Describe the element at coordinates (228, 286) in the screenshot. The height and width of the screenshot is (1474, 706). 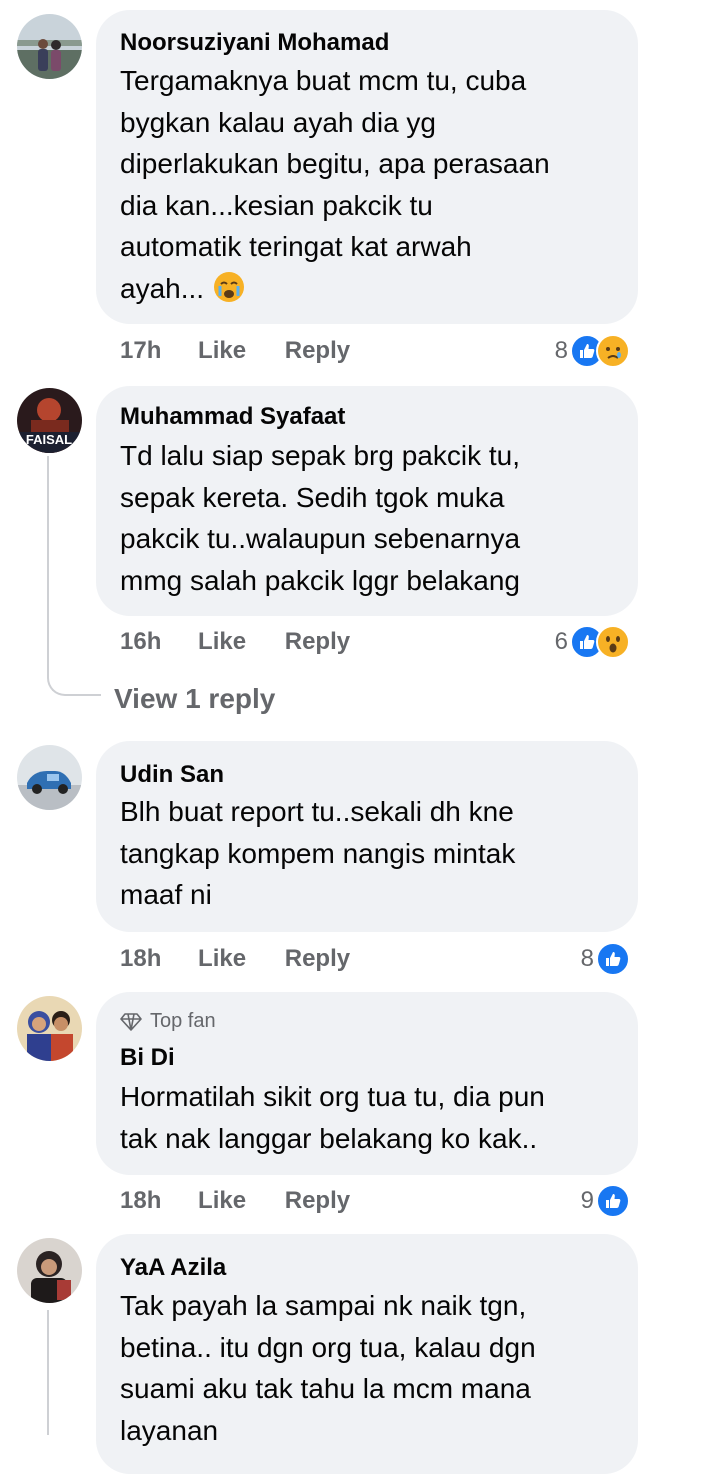
I see `crying-face-icon` at that location.